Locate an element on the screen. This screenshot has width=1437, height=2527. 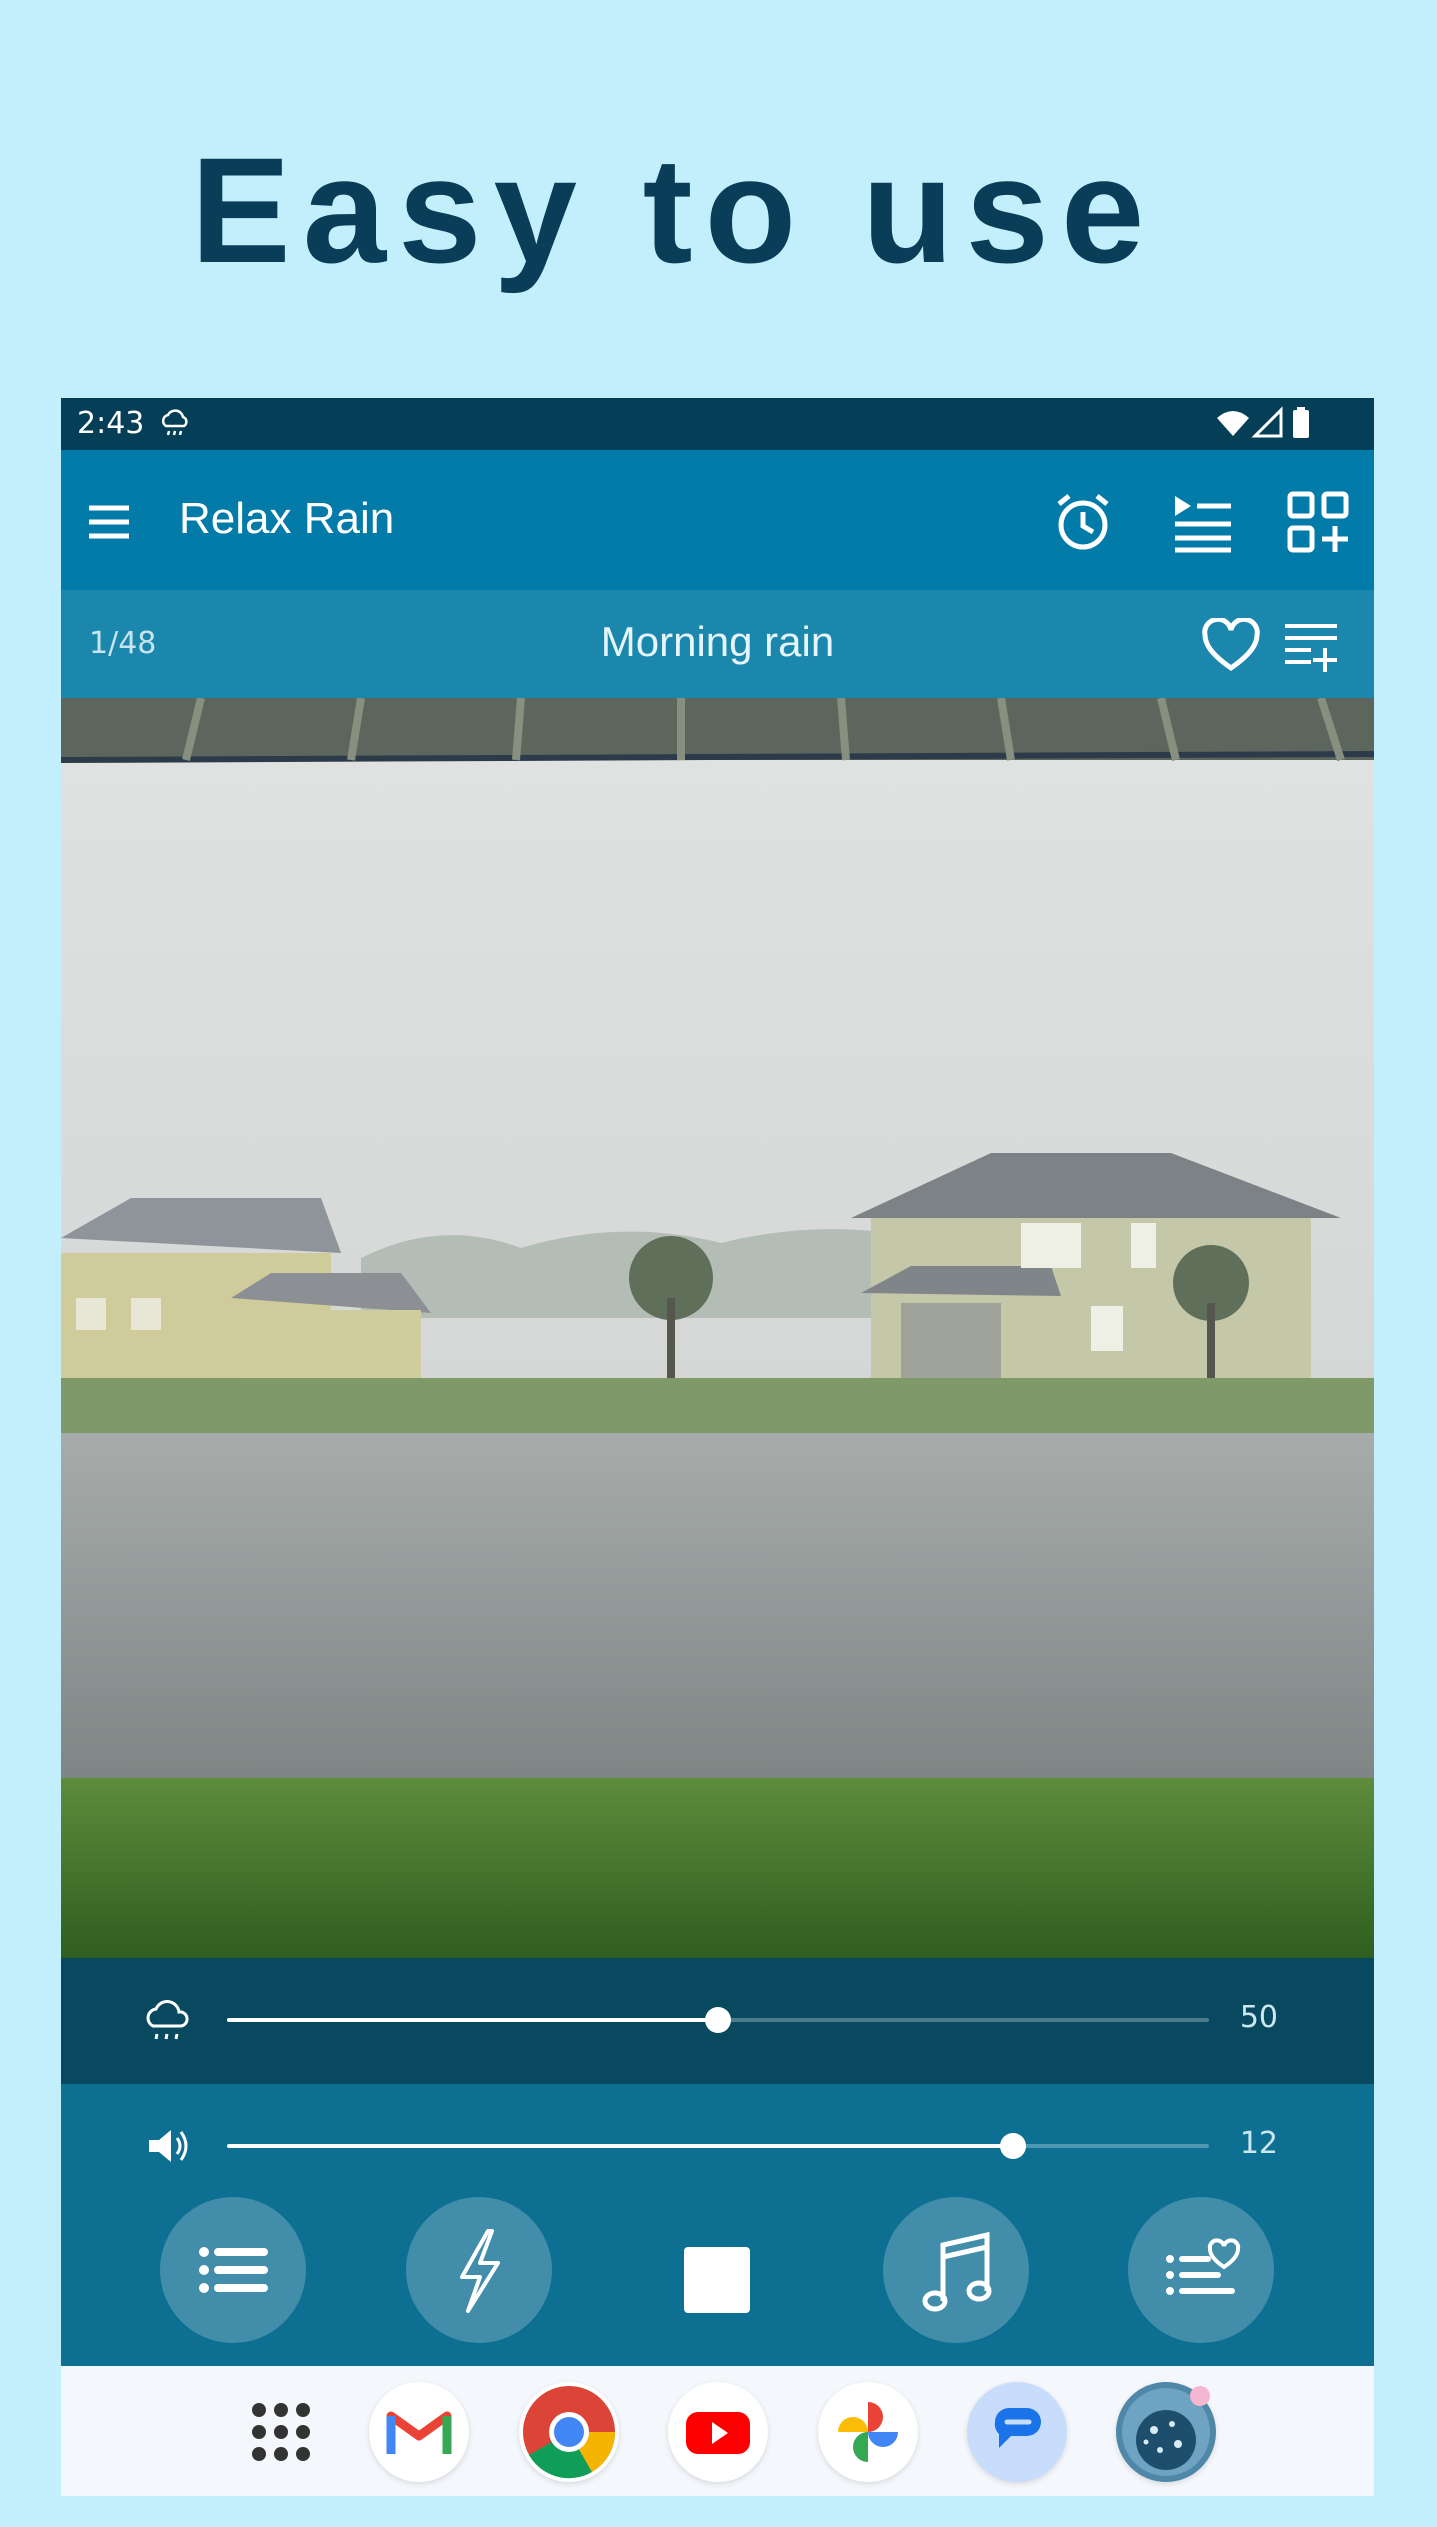
photos-icon is located at coordinates (868, 2432).